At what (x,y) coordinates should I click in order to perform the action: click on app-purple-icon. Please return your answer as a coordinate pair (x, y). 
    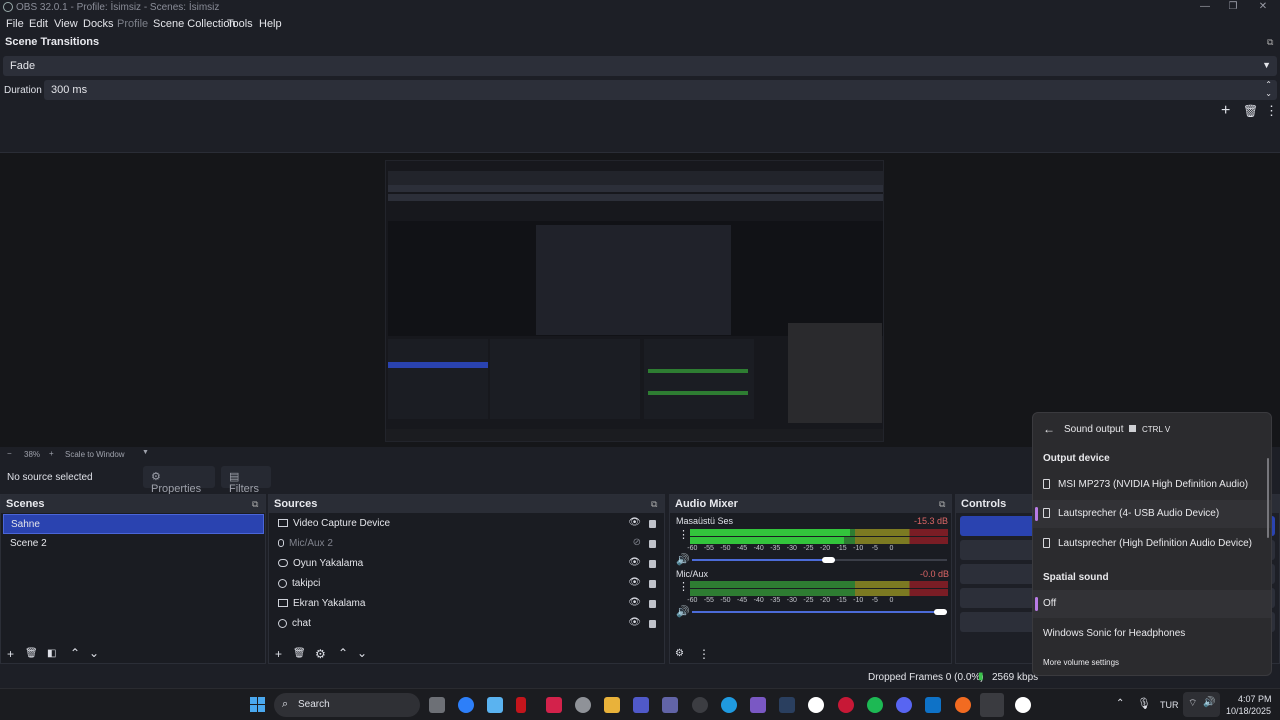
    Looking at the image, I should click on (758, 705).